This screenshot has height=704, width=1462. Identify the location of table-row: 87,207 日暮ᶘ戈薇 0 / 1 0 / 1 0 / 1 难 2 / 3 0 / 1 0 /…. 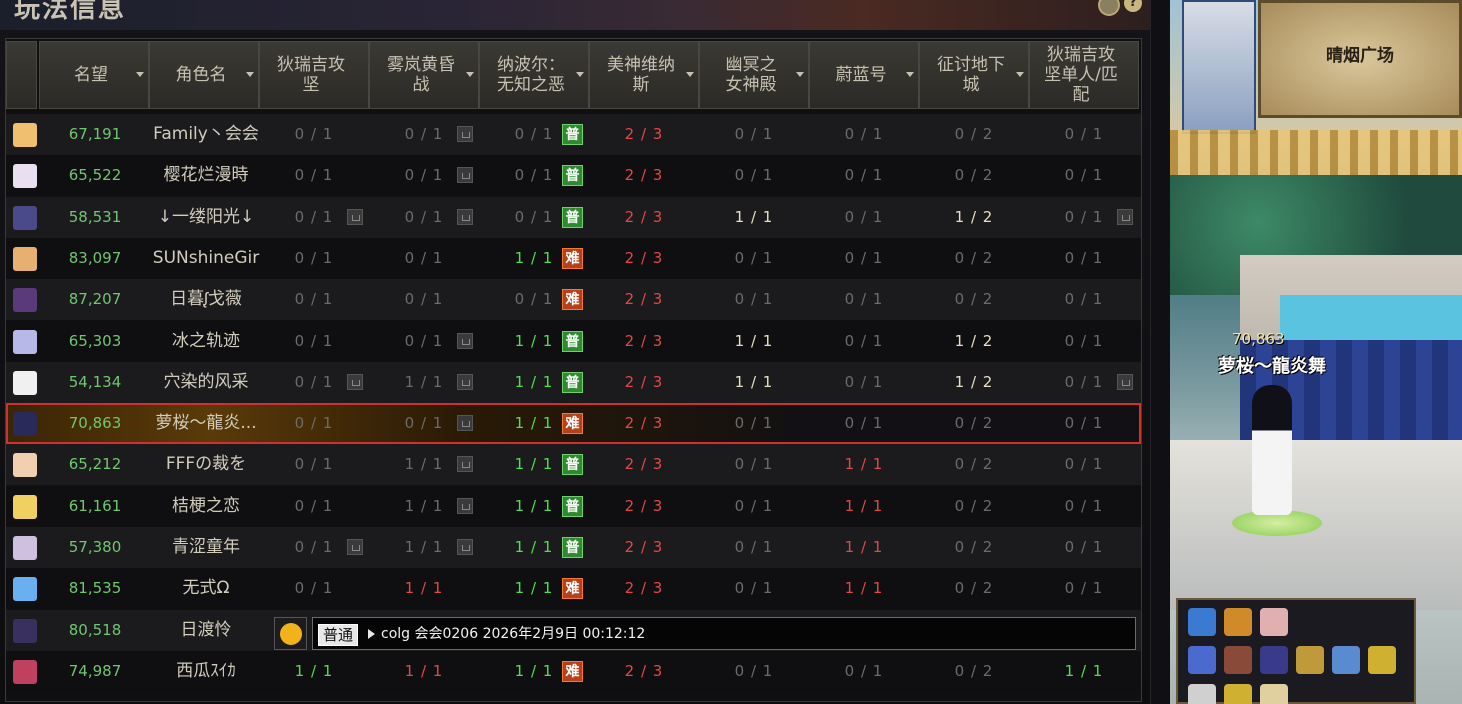
(573, 300).